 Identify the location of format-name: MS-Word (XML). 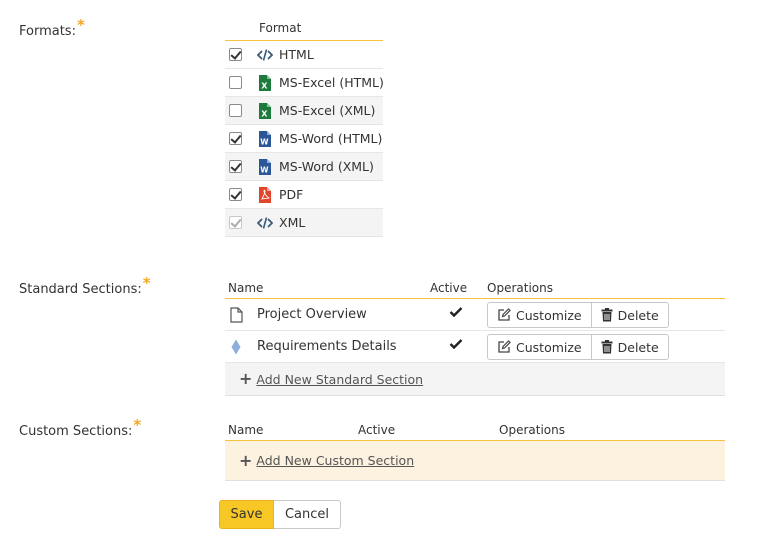
(326, 166).